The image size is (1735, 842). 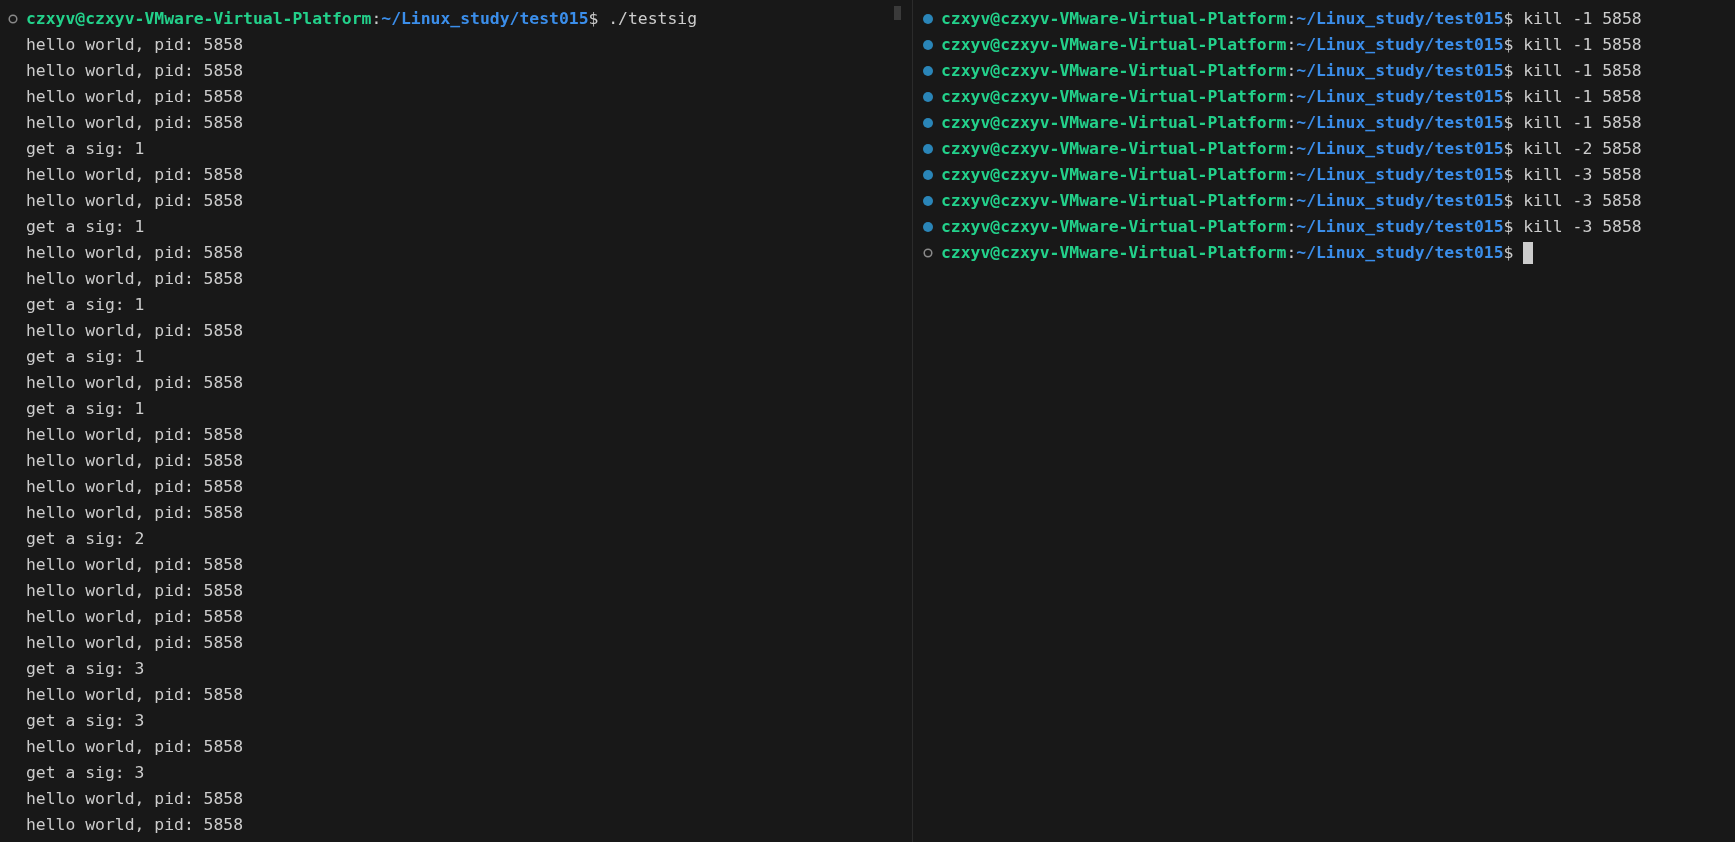 What do you see at coordinates (1291, 149) in the screenshot?
I see `prompt-line: czxyv@czxyv-VMware-Virtual-Platform:~/Linux_study/test015$ kill -2 5858` at bounding box center [1291, 149].